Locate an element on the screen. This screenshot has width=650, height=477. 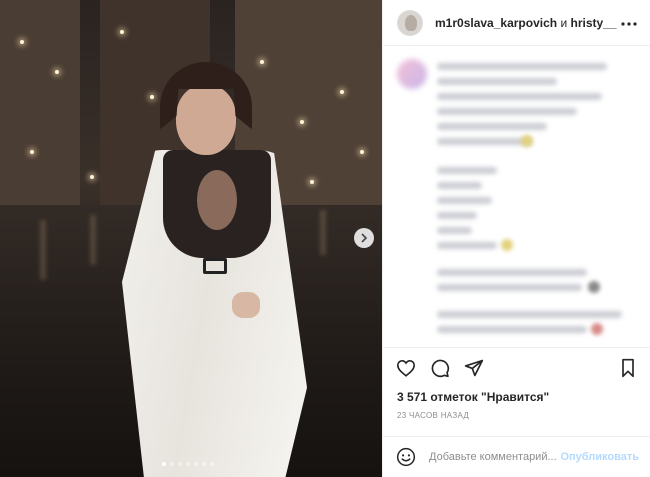
comment-input is located at coordinates (494, 457).